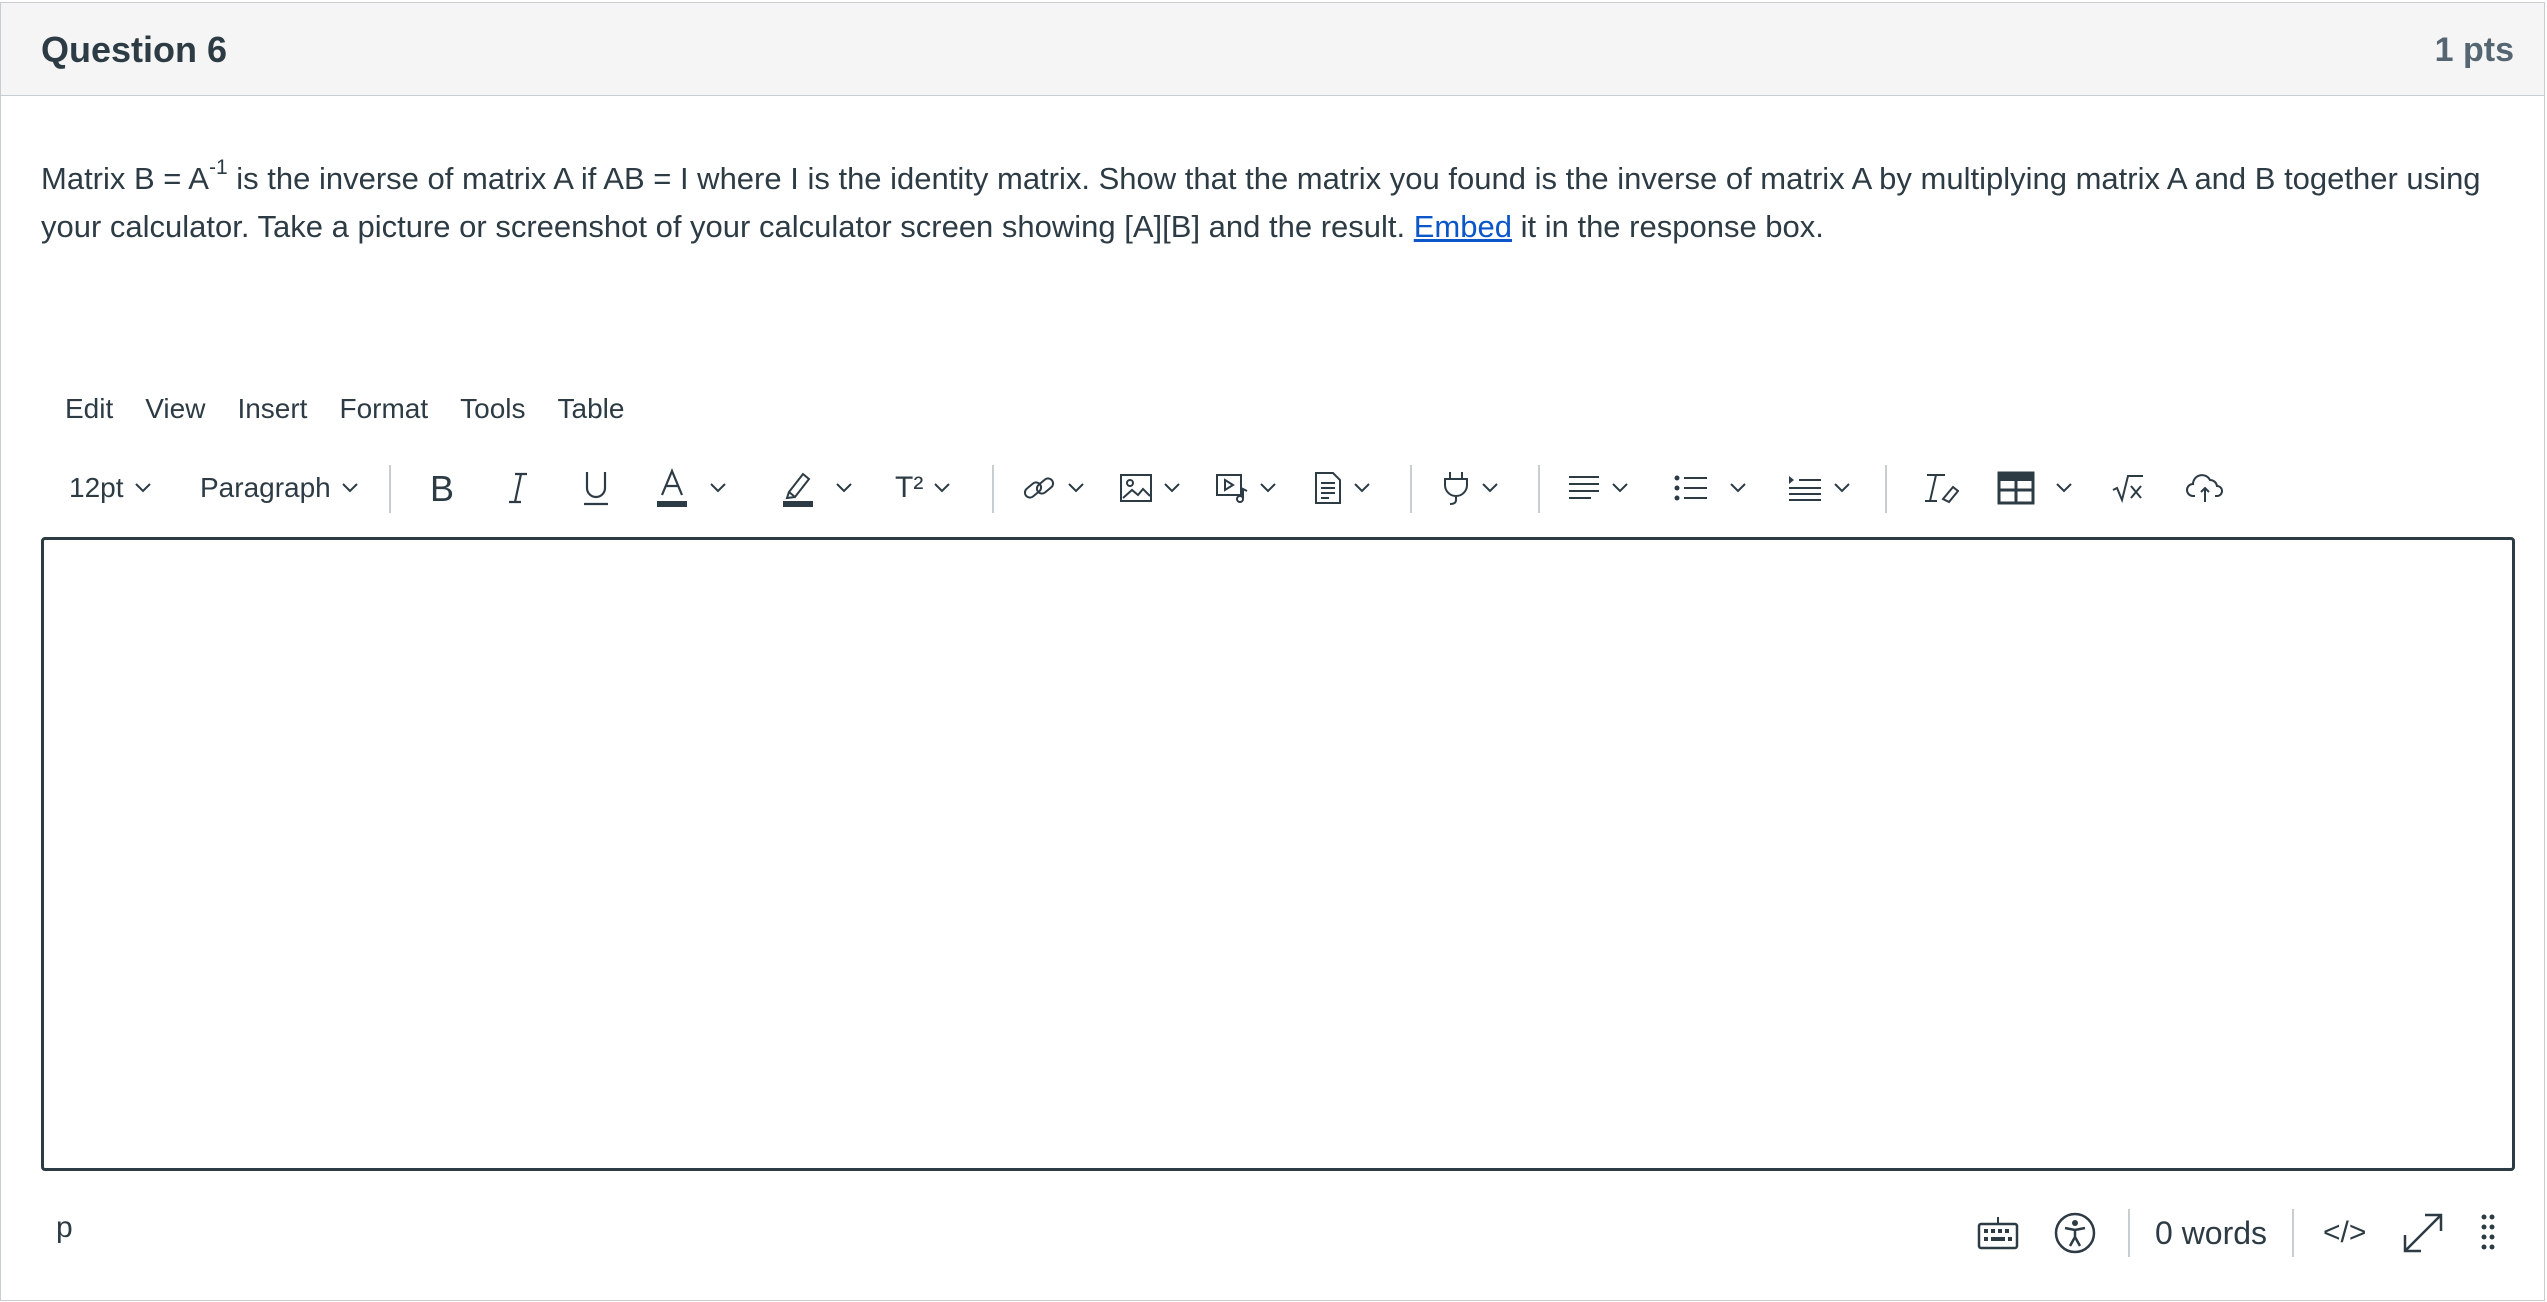 The height and width of the screenshot is (1302, 2547). I want to click on bold-button: B, so click(442, 488).